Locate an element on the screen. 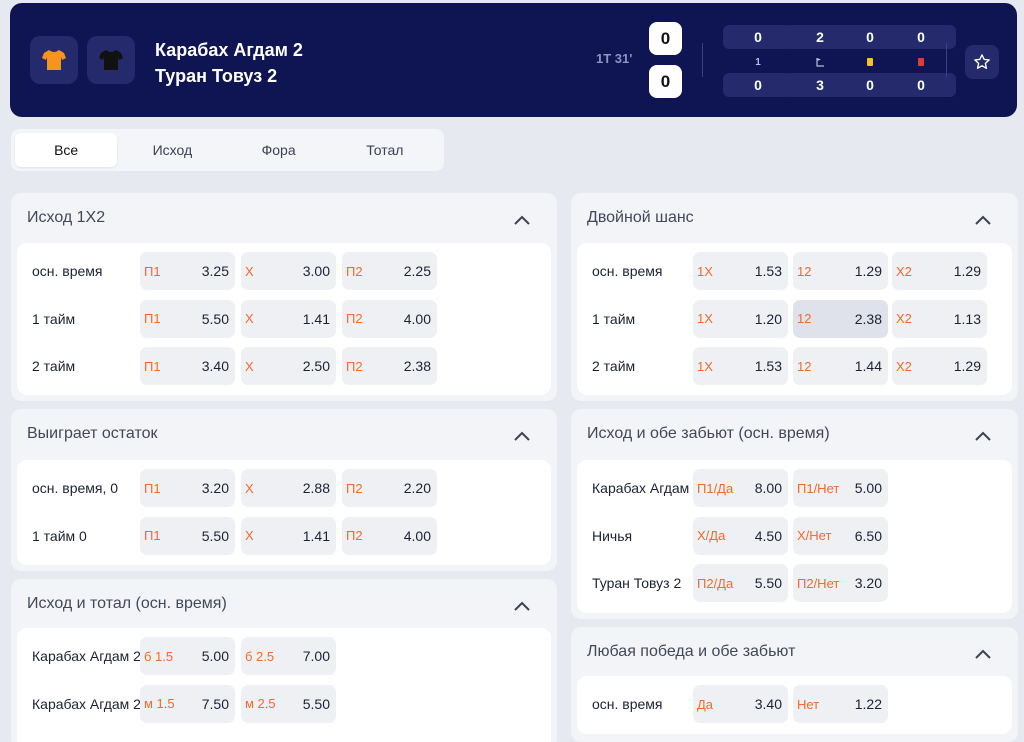 This screenshot has width=1024, height=742. odd-value: 7.00 is located at coordinates (316, 656).